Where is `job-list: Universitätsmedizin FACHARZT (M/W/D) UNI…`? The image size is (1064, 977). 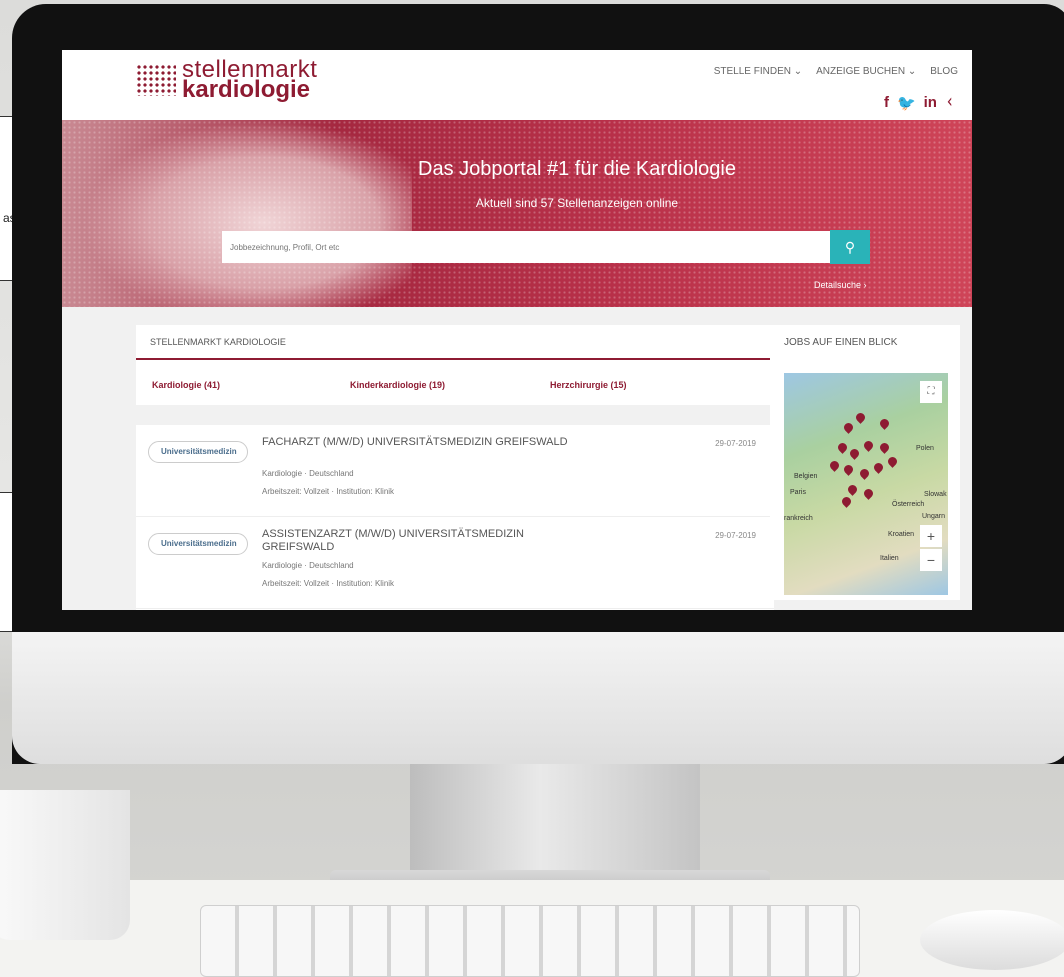
job-list: Universitätsmedizin FACHARZT (M/W/D) UNI… is located at coordinates (455, 517).